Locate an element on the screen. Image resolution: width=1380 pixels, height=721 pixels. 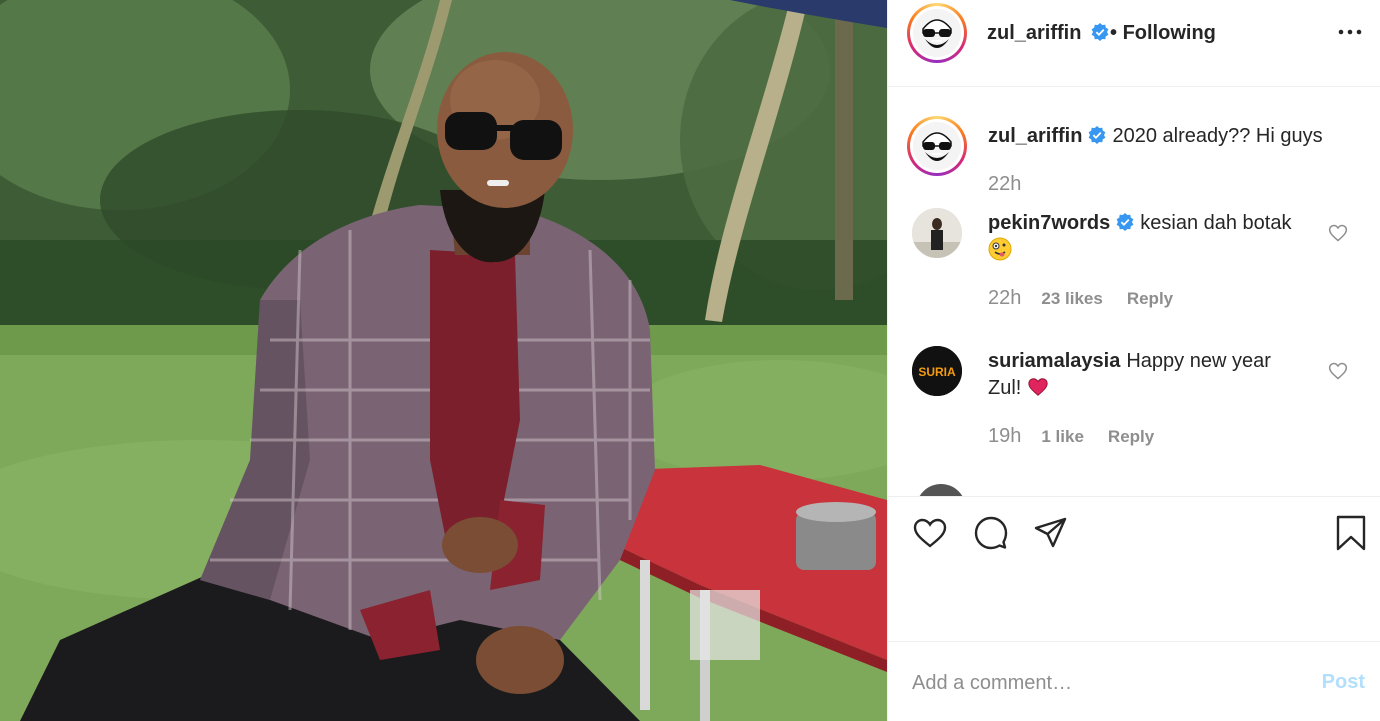
comment-icon is located at coordinates (991, 533).